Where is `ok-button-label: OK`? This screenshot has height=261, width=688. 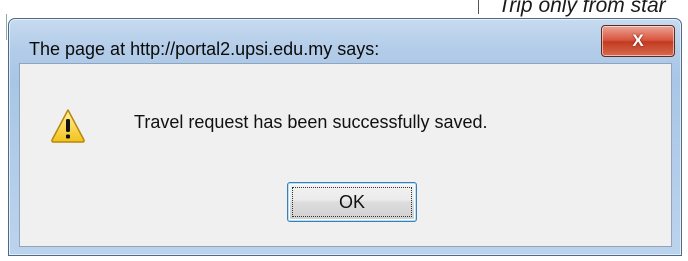
ok-button-label: OK is located at coordinates (351, 201).